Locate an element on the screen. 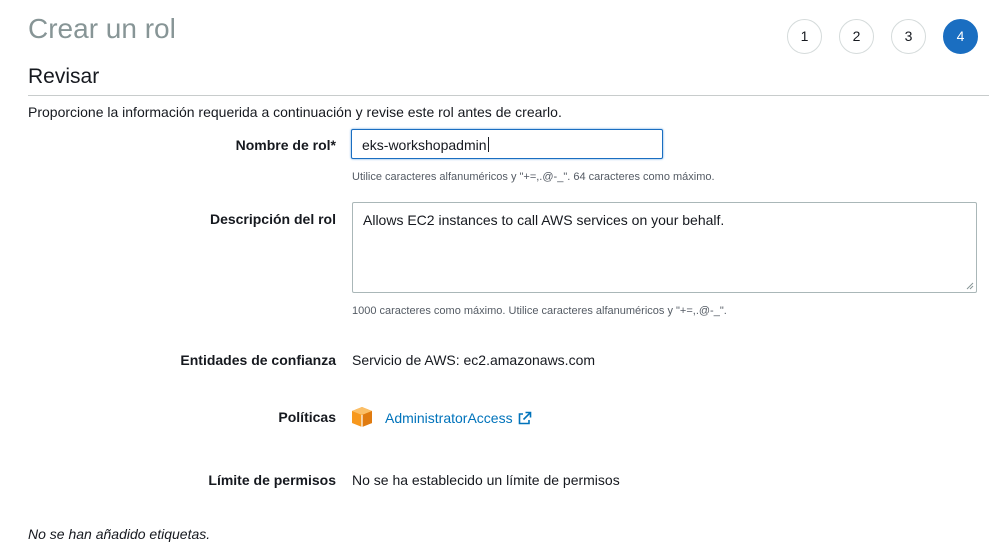 The image size is (989, 553). divider is located at coordinates (508, 95).